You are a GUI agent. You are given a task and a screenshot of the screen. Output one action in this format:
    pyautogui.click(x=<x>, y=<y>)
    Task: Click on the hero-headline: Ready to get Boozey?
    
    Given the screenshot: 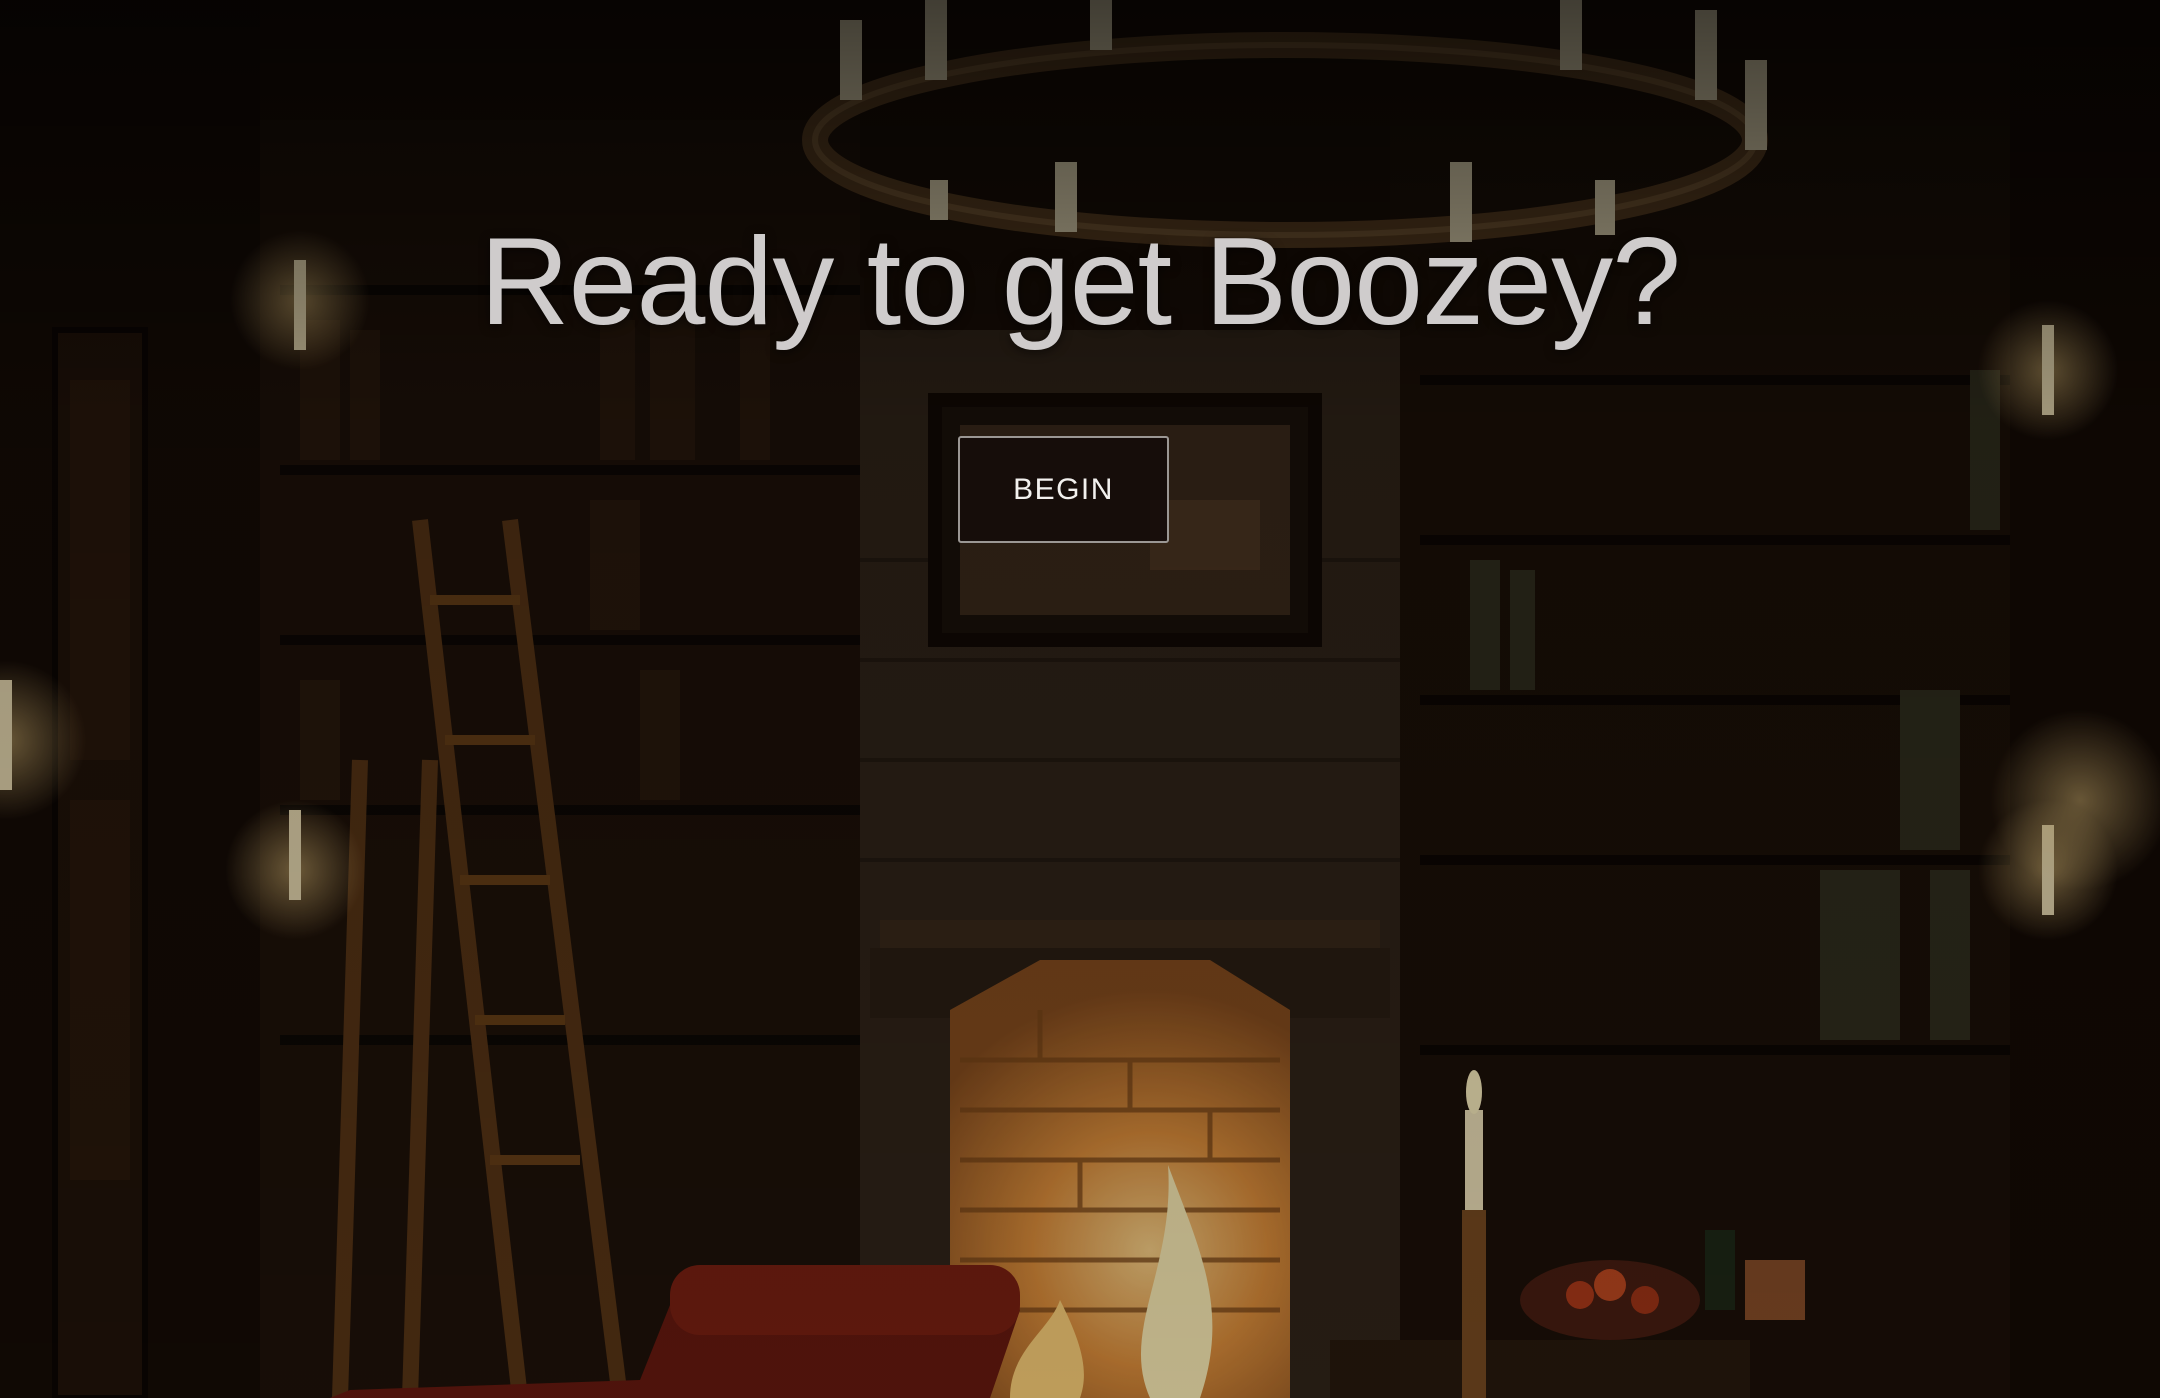 What is the action you would take?
    pyautogui.click(x=1080, y=282)
    